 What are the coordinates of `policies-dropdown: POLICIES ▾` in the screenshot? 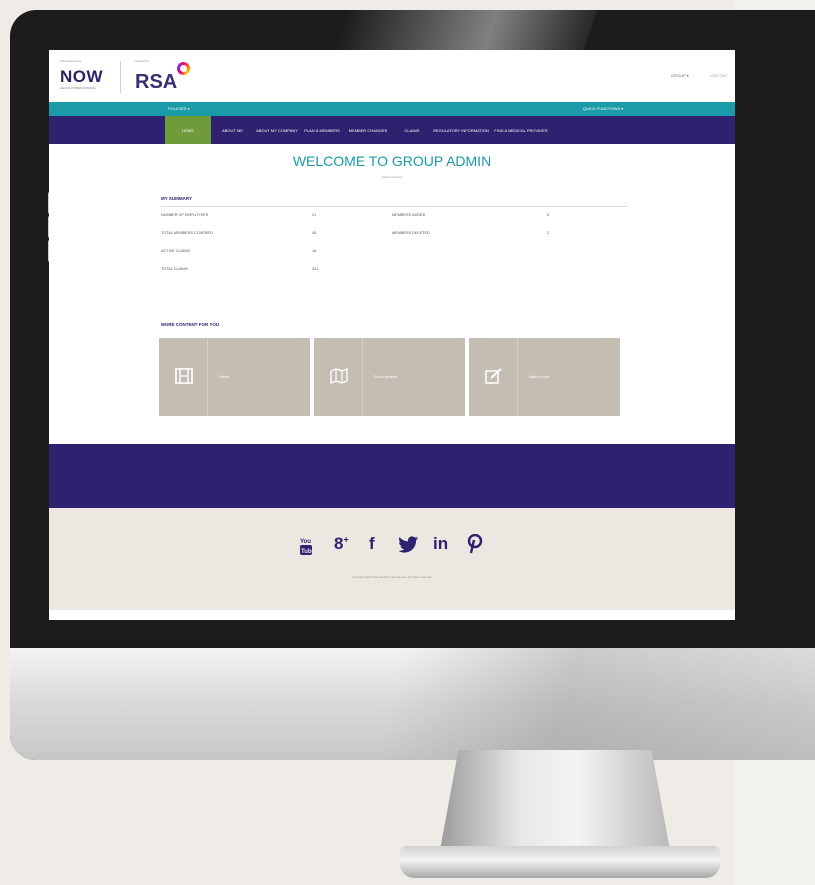 It's located at (179, 108).